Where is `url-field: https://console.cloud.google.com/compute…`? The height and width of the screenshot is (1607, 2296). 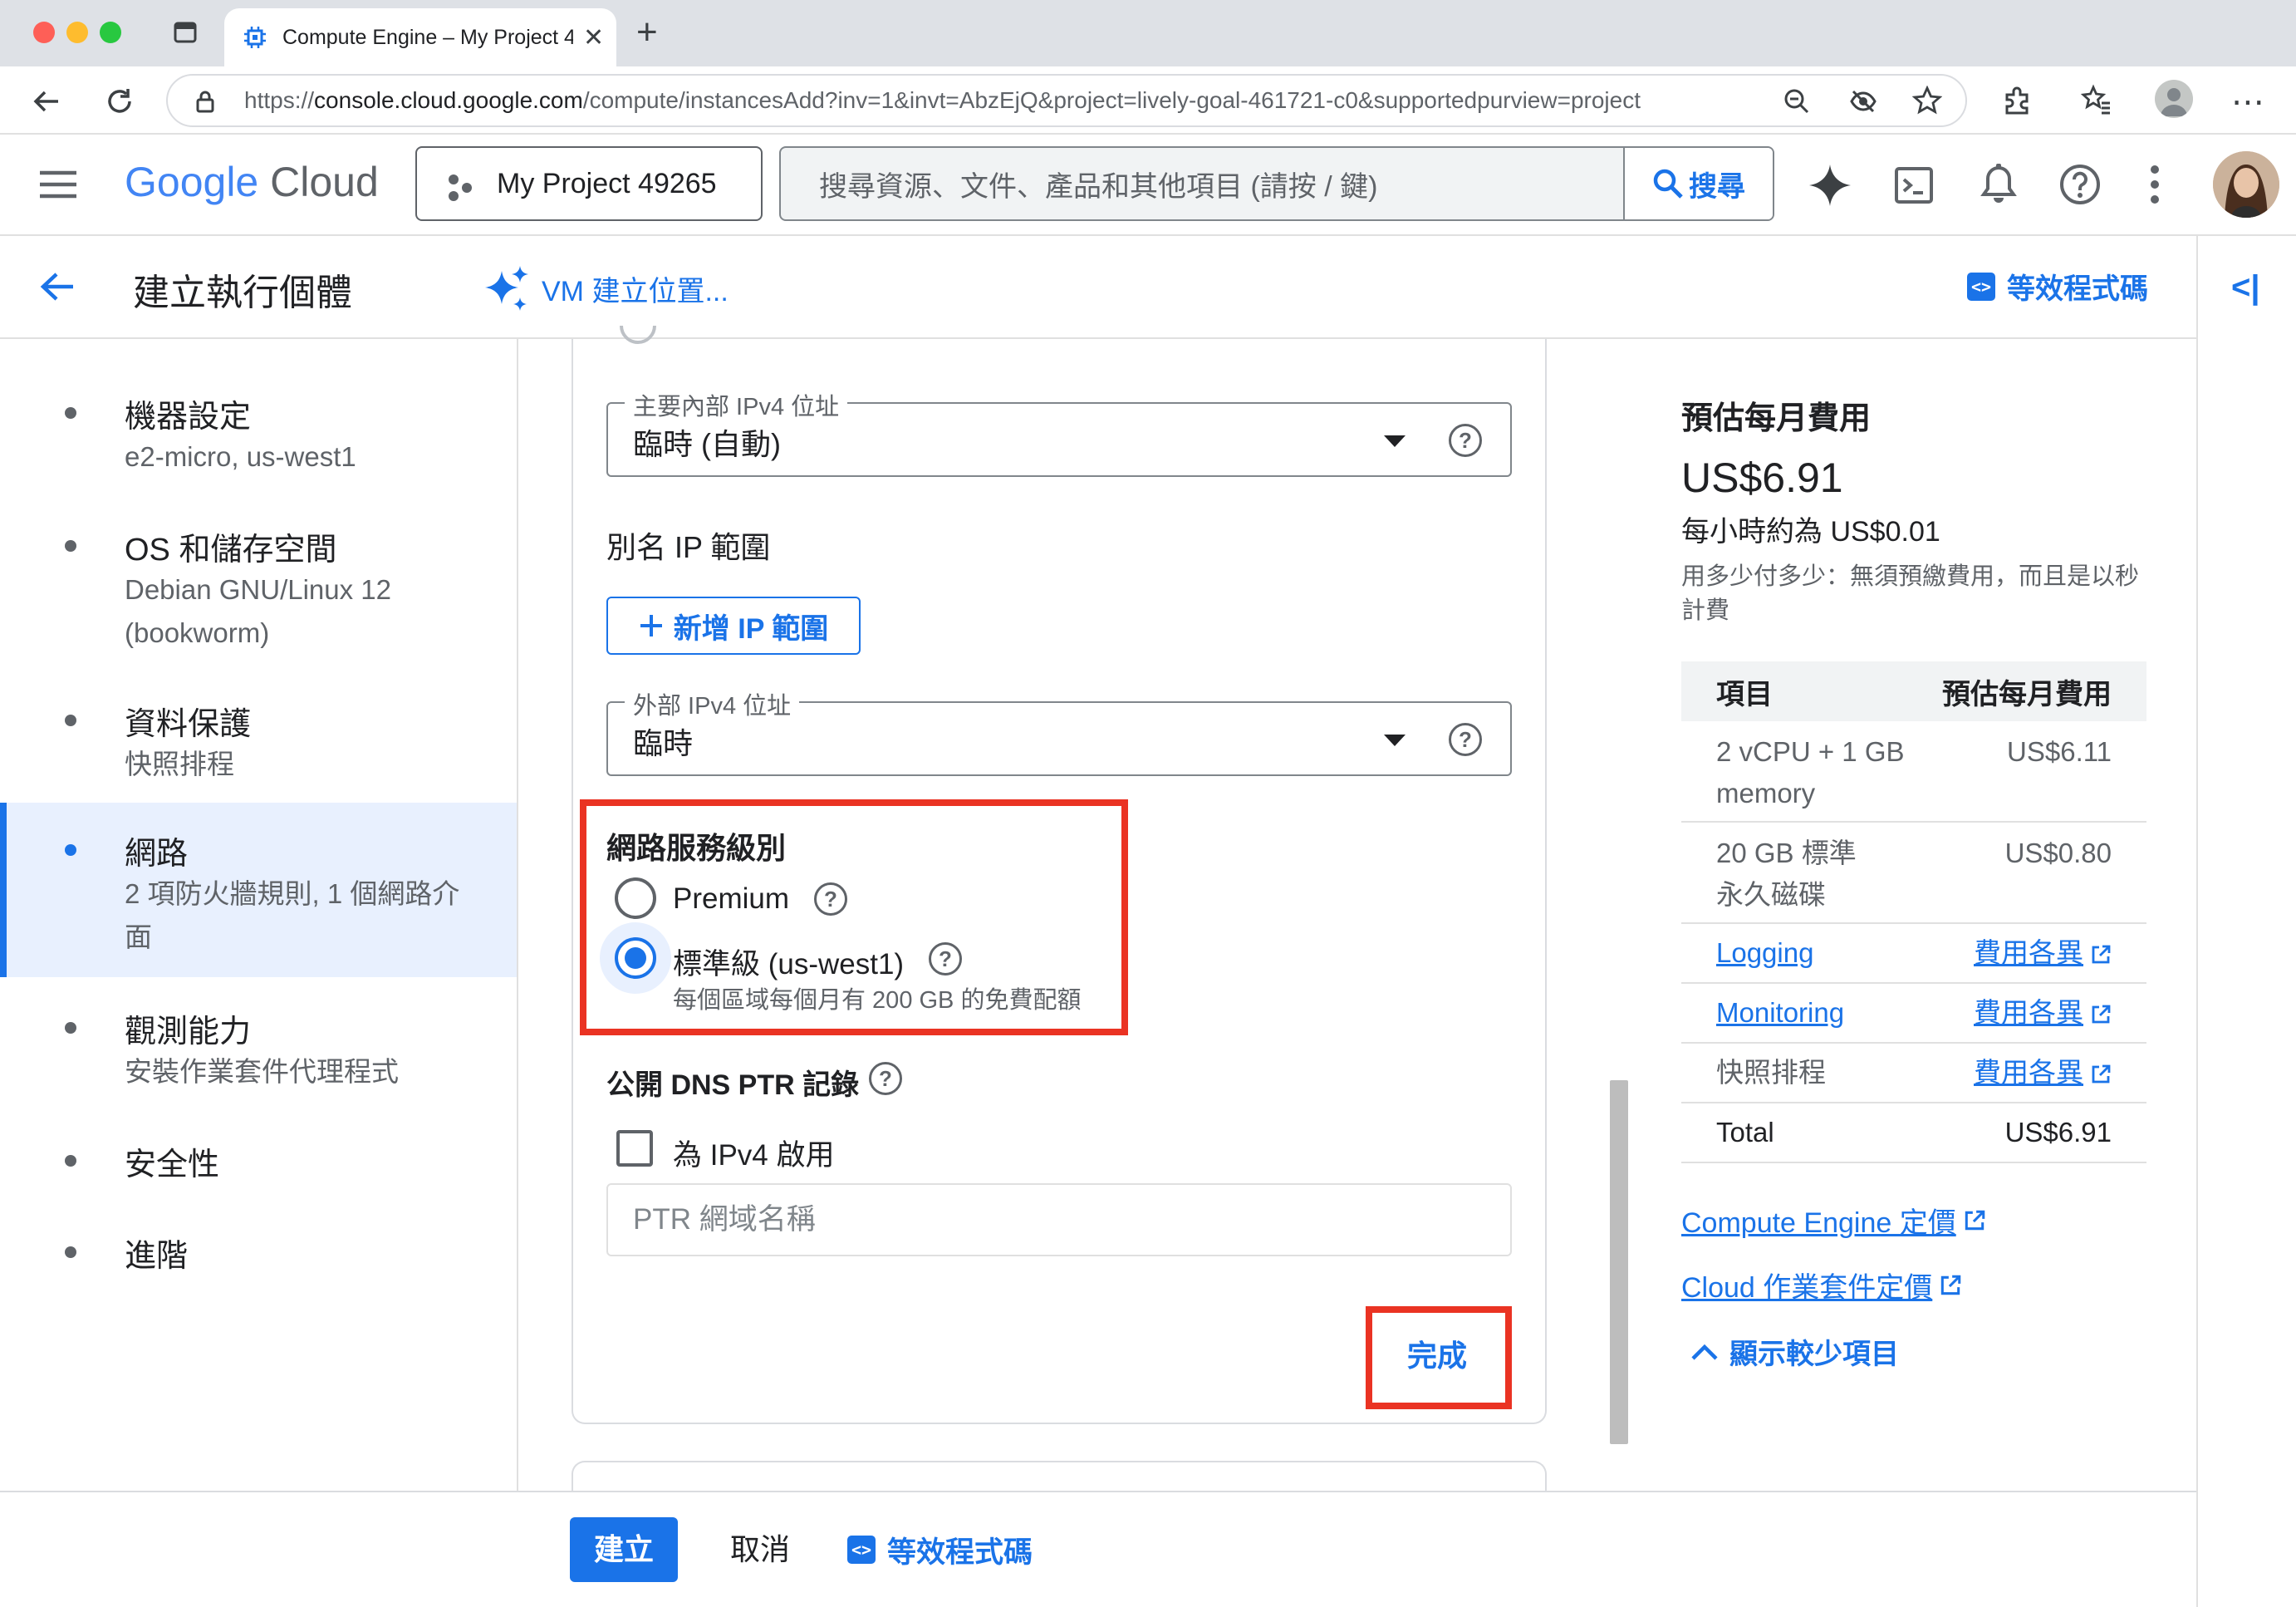 url-field: https://console.cloud.google.com/compute… is located at coordinates (1066, 100).